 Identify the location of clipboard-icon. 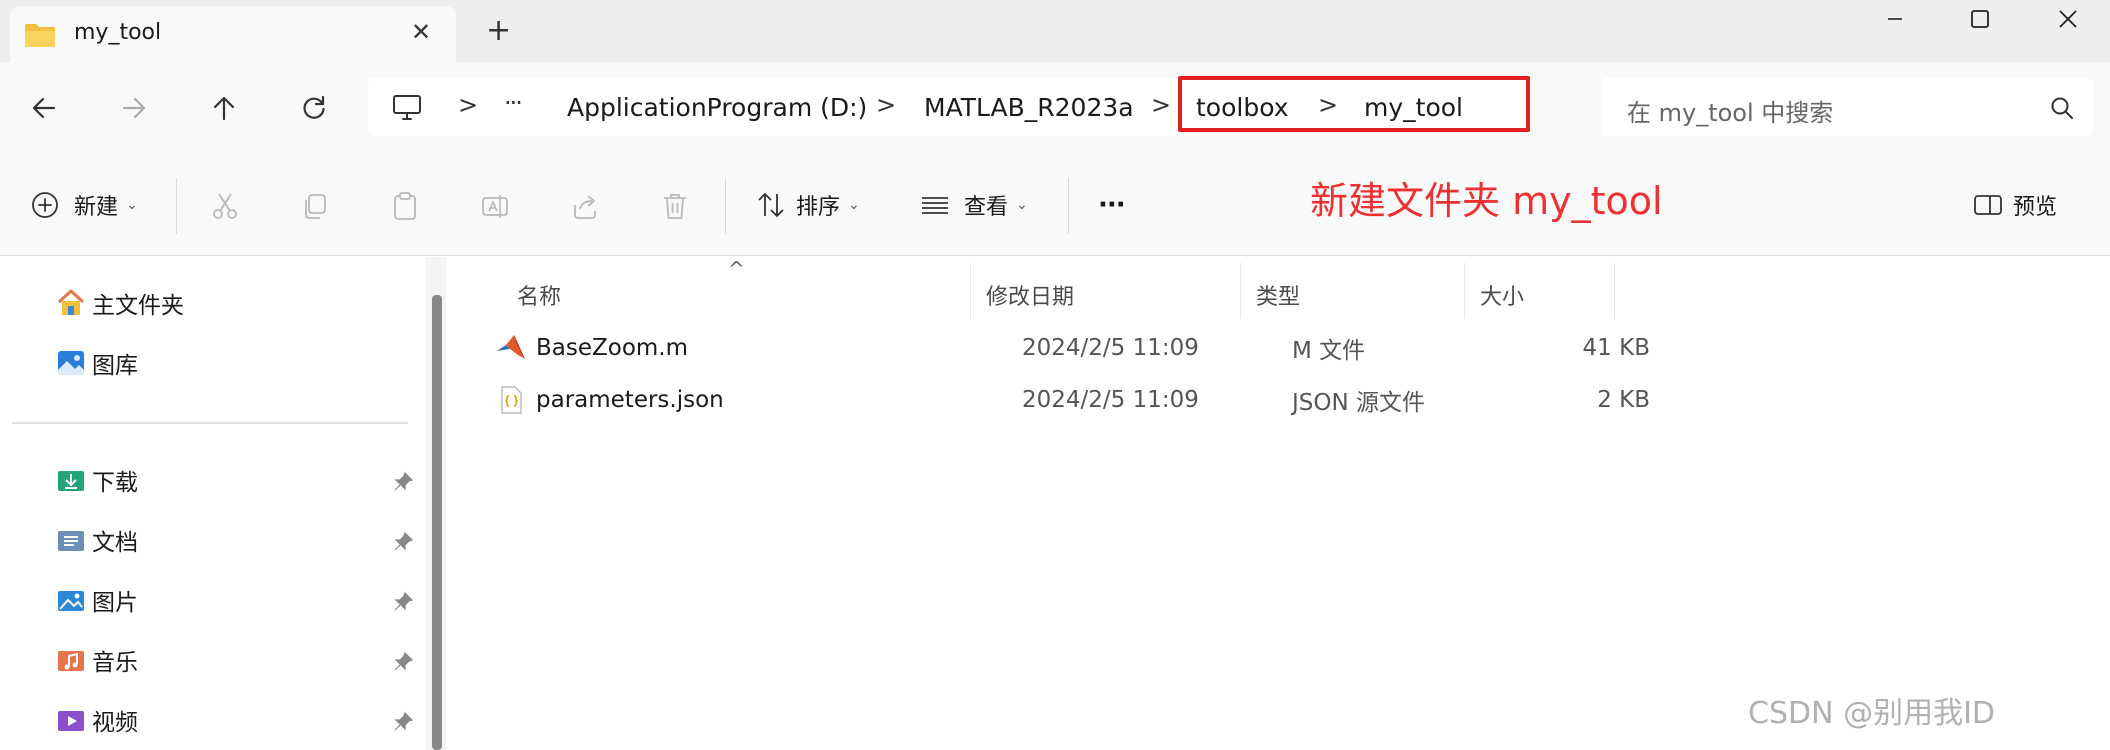
(405, 206).